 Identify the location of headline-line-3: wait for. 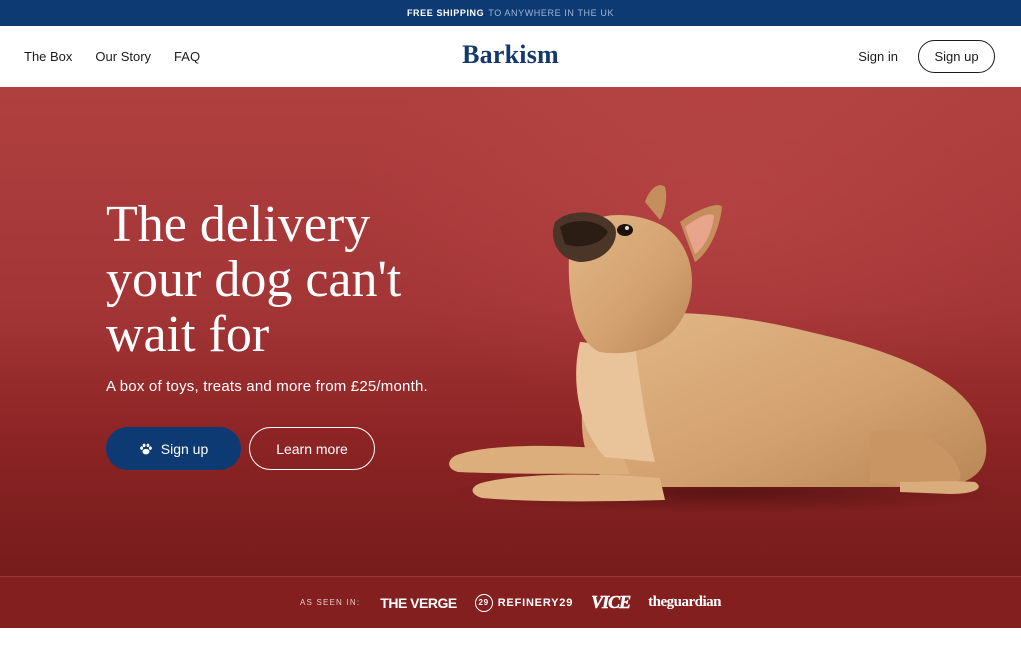
(188, 334).